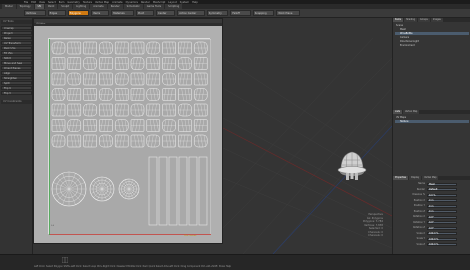 The height and width of the screenshot is (270, 470). Describe the element at coordinates (432, 121) in the screenshot. I see `vertex-map-row: Texture` at that location.